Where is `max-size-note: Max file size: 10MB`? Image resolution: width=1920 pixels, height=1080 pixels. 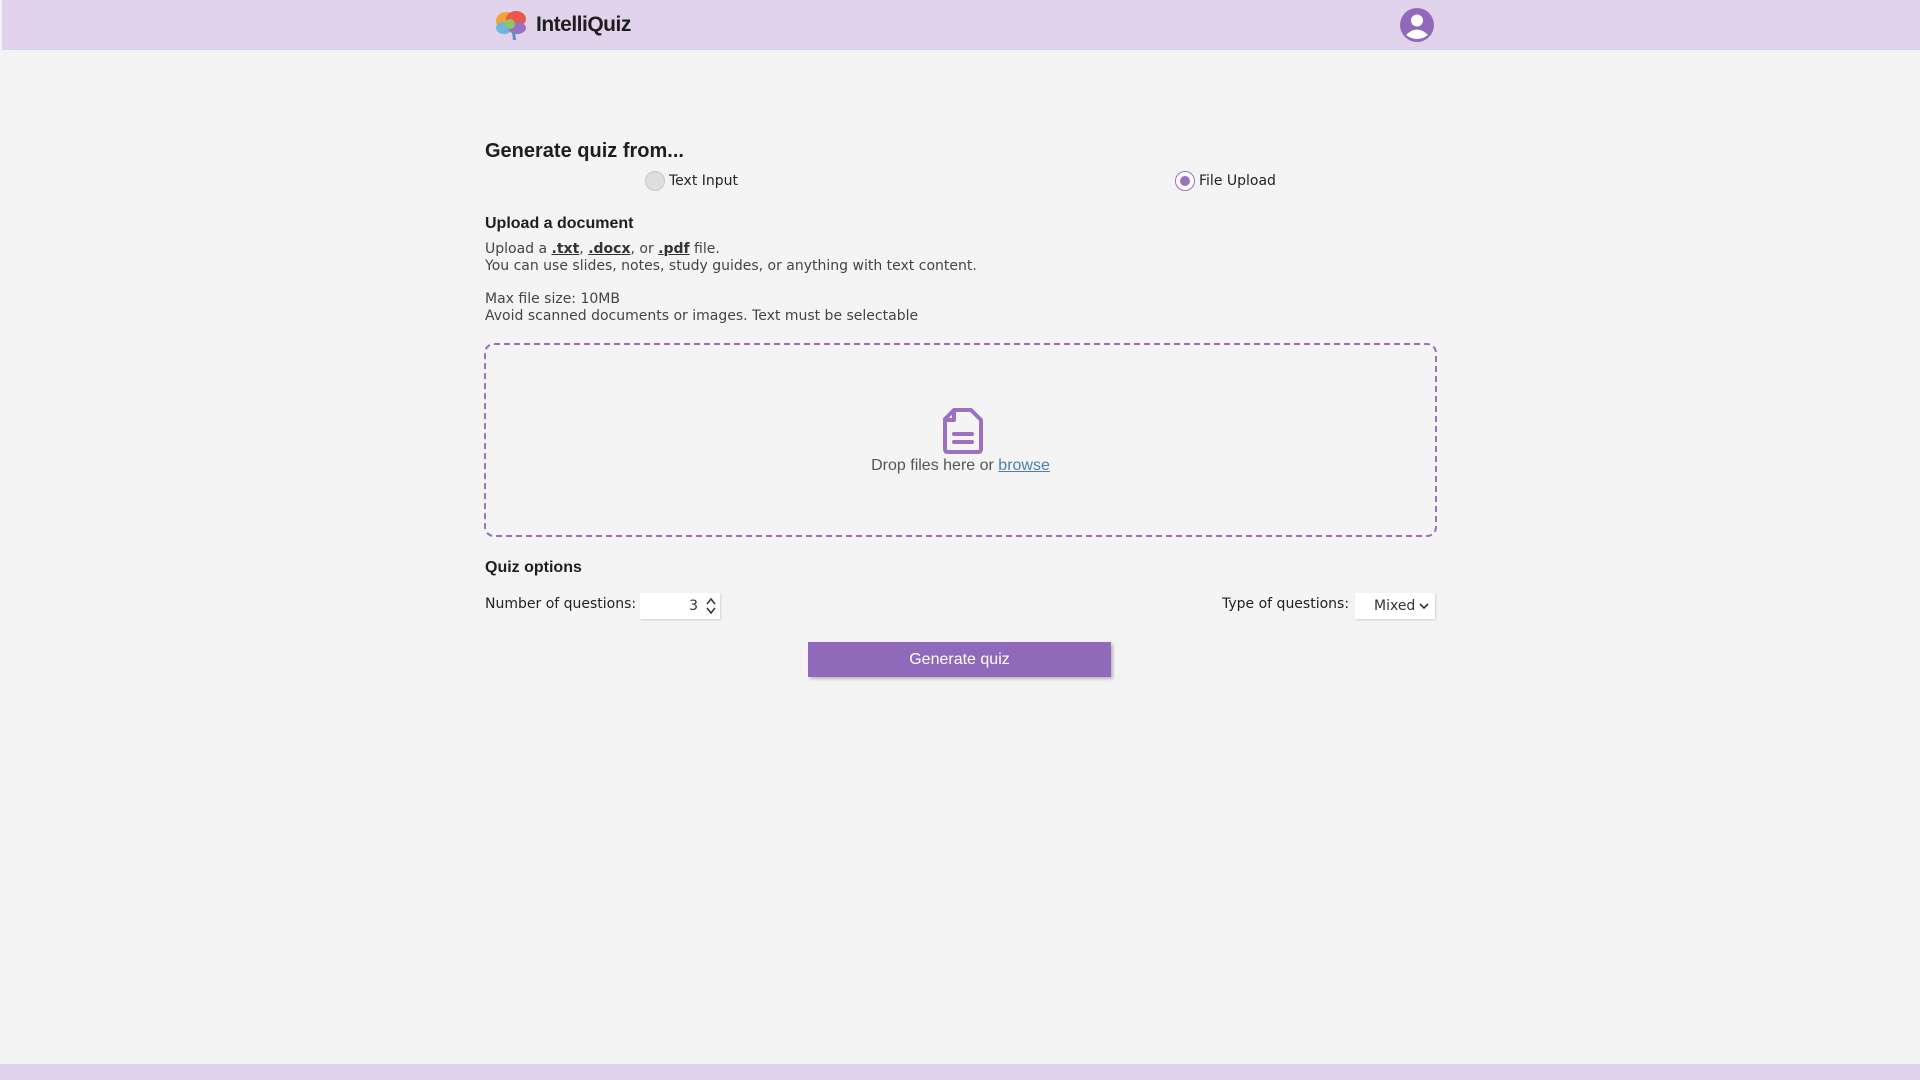 max-size-note: Max file size: 10MB is located at coordinates (552, 299).